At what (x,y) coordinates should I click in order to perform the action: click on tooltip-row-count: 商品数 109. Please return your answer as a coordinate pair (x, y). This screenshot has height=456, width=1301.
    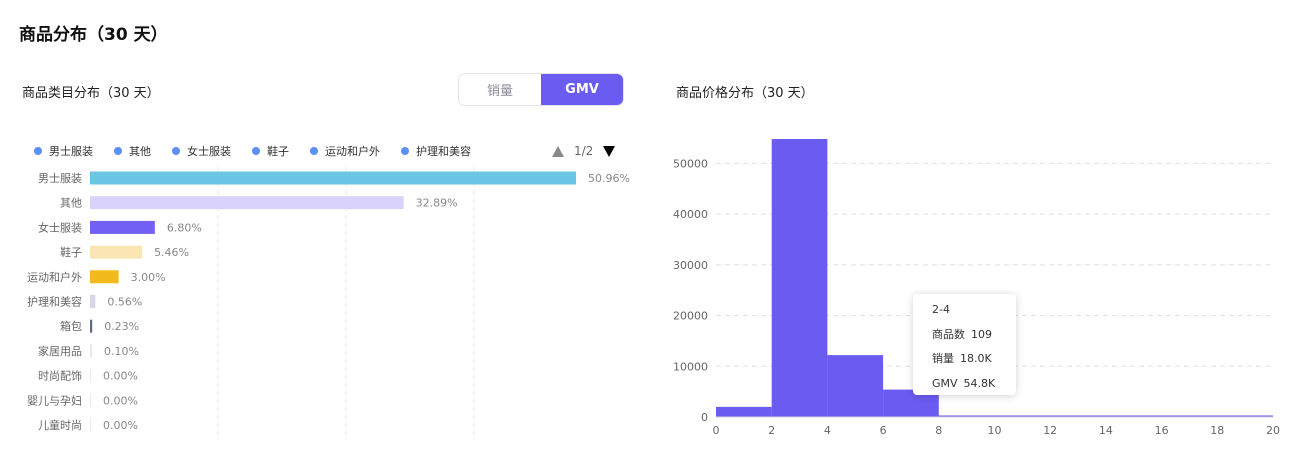
    Looking at the image, I should click on (974, 340).